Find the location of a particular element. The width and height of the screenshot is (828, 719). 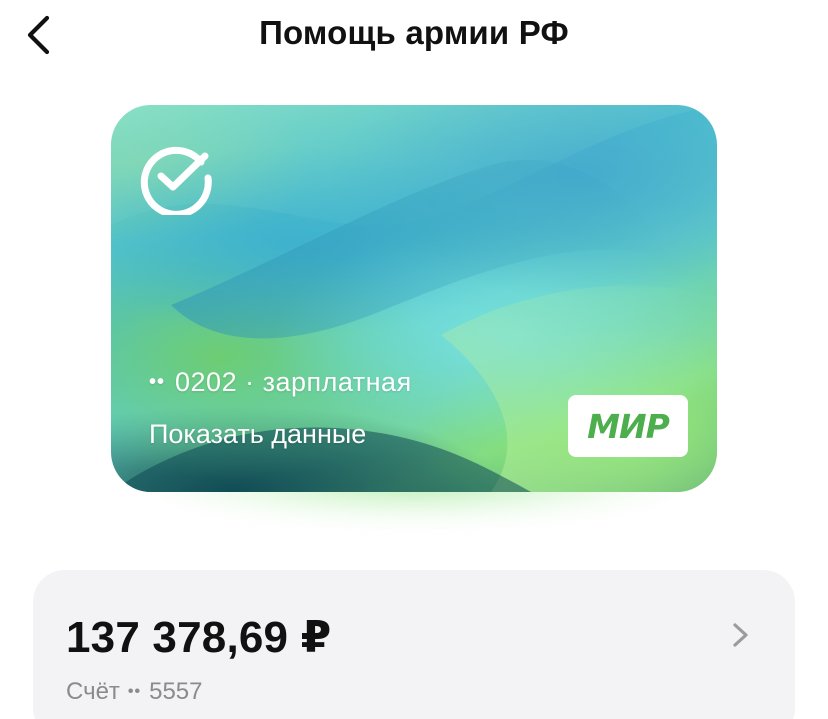

mir-logo: МИР is located at coordinates (628, 426).